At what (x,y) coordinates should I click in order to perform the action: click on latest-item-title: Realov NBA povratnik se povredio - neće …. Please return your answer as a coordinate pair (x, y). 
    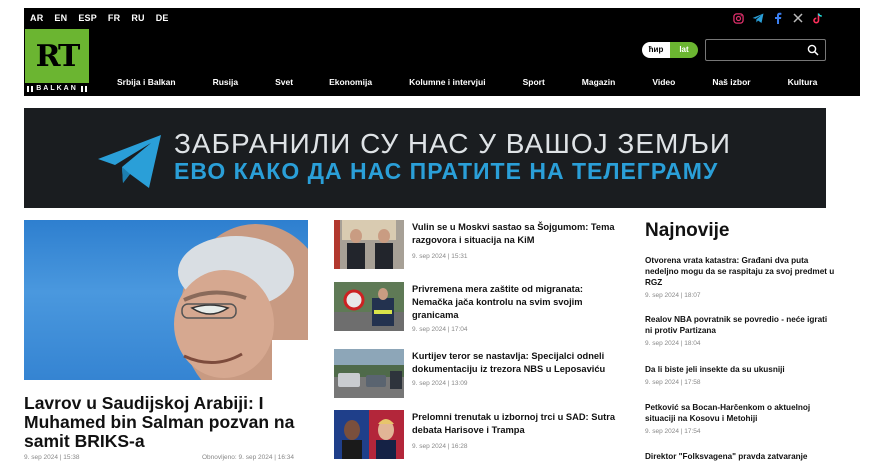
    Looking at the image, I should click on (736, 325).